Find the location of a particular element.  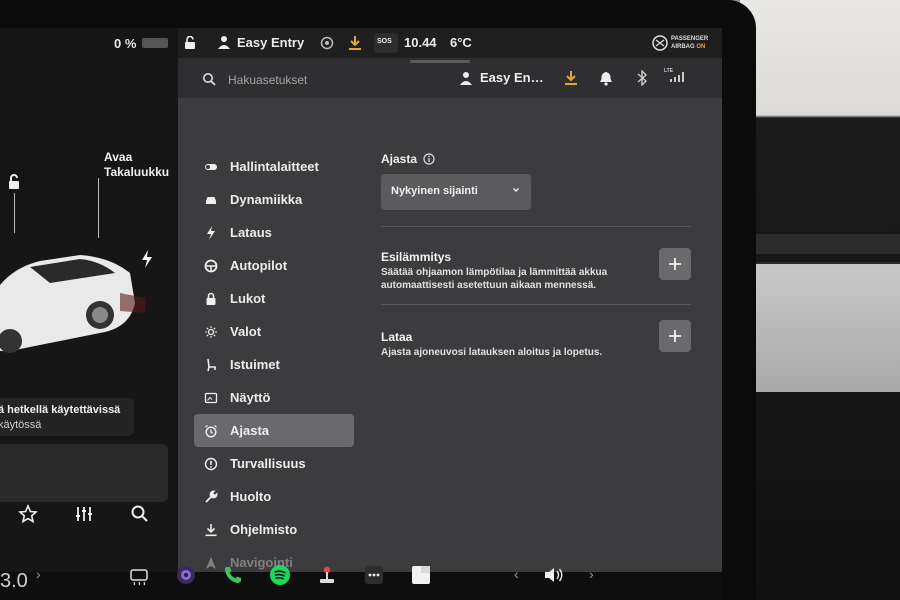

divider is located at coordinates (536, 226).